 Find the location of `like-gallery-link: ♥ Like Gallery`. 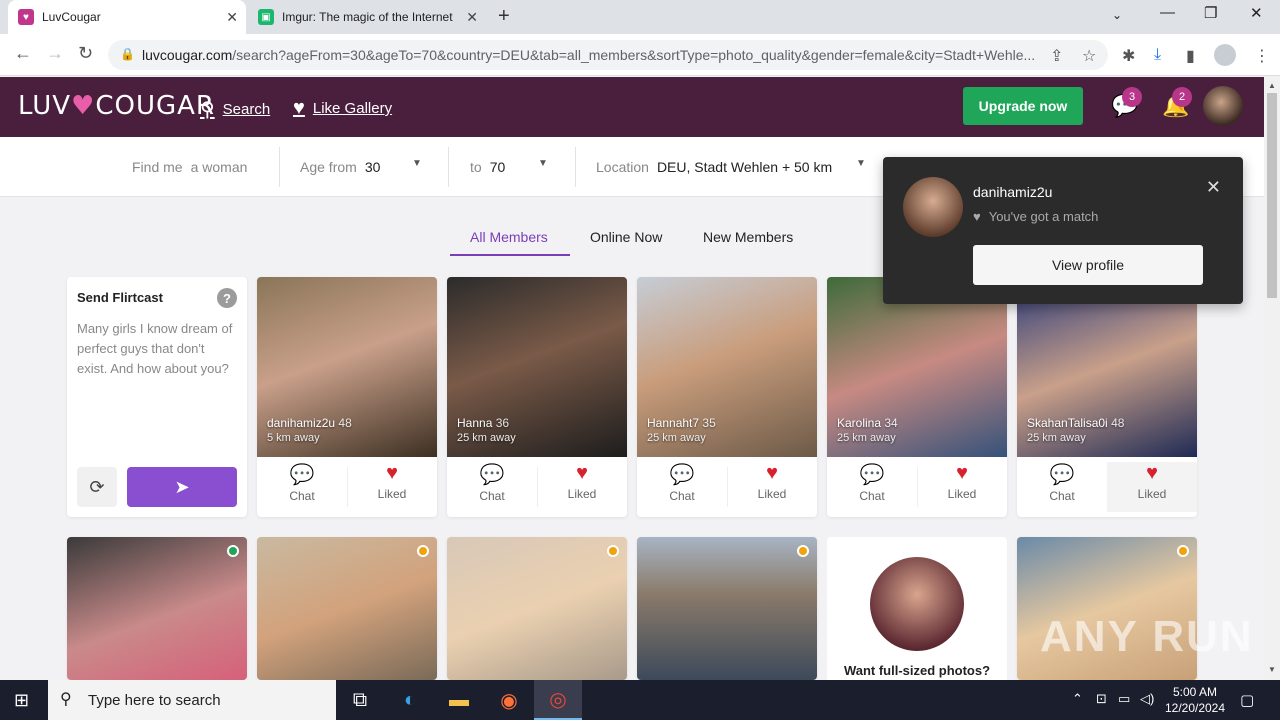

like-gallery-link: ♥ Like Gallery is located at coordinates (342, 108).